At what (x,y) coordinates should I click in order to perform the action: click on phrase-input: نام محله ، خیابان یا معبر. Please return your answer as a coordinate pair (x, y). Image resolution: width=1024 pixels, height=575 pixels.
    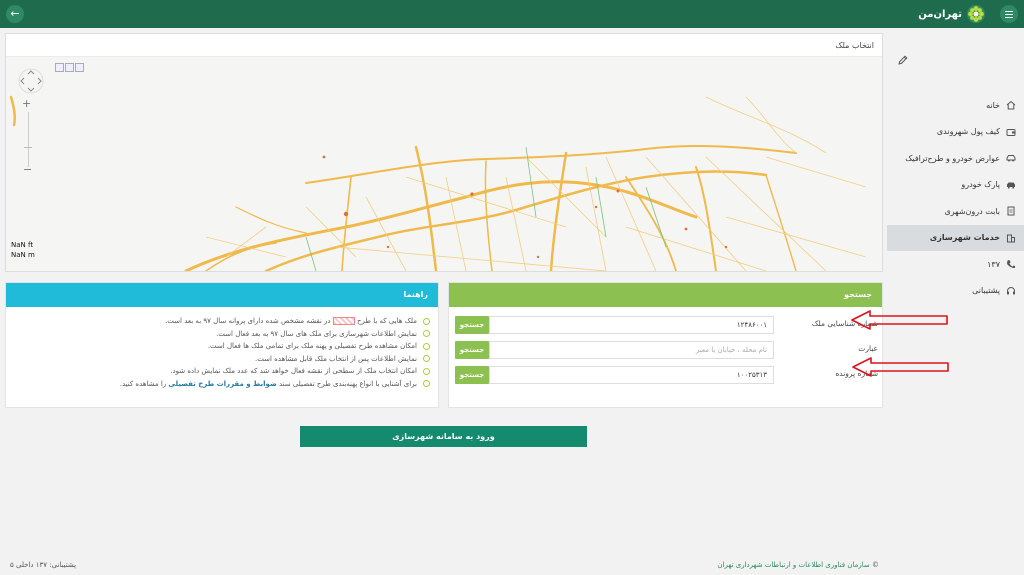
    Looking at the image, I should click on (631, 350).